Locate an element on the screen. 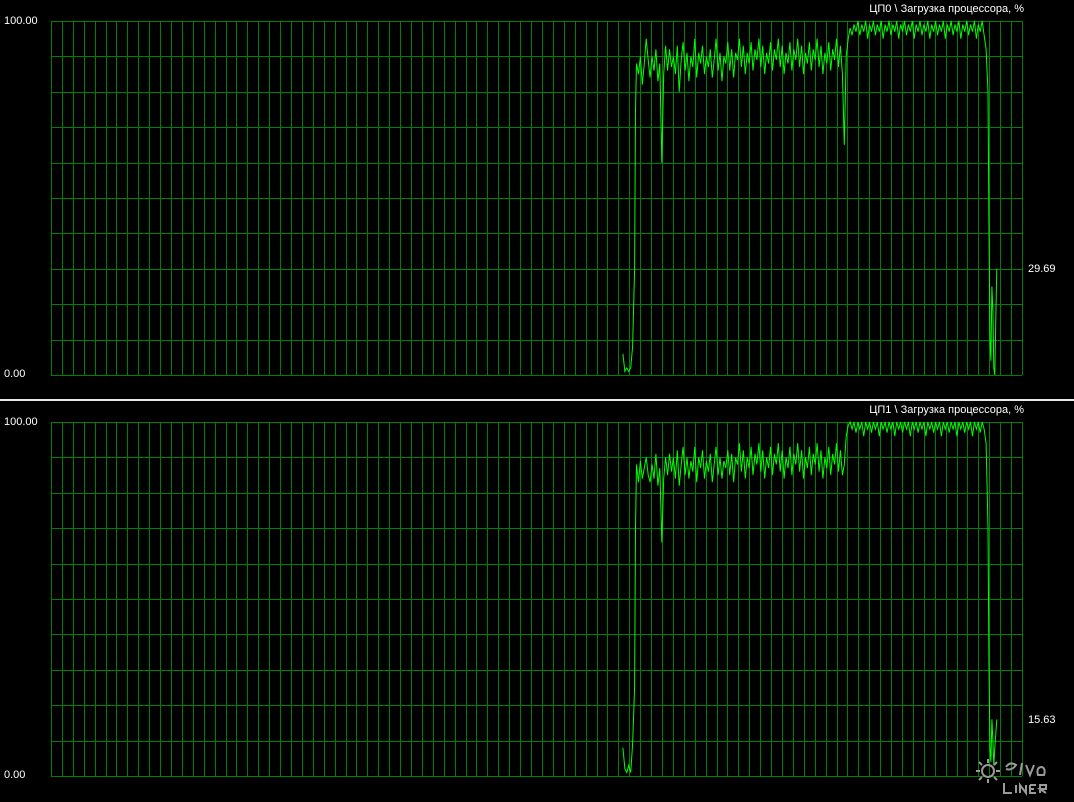 This screenshot has height=802, width=1074. cpu0-y-max-label: 100.00 is located at coordinates (21, 21).